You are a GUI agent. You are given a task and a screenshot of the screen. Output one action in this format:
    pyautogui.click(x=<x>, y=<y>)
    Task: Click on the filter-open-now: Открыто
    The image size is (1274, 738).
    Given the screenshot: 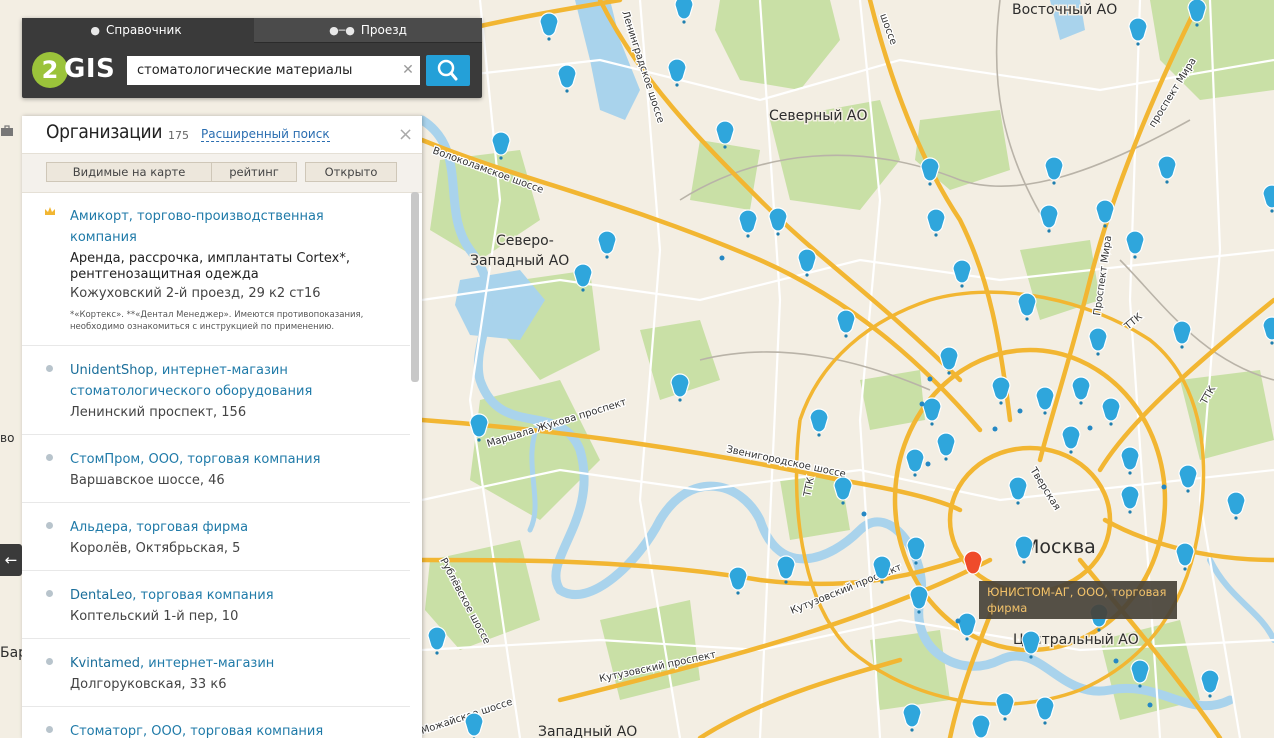 What is the action you would take?
    pyautogui.click(x=351, y=172)
    